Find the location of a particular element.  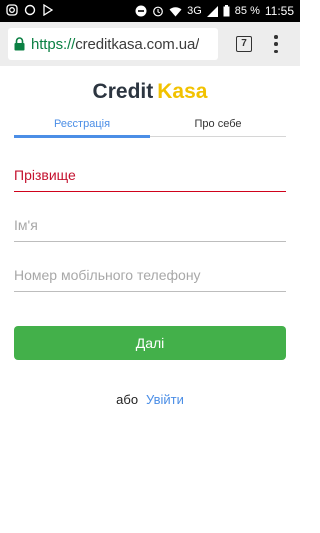

url-bar: https://creditkasa.com.ua/ is located at coordinates (113, 44).